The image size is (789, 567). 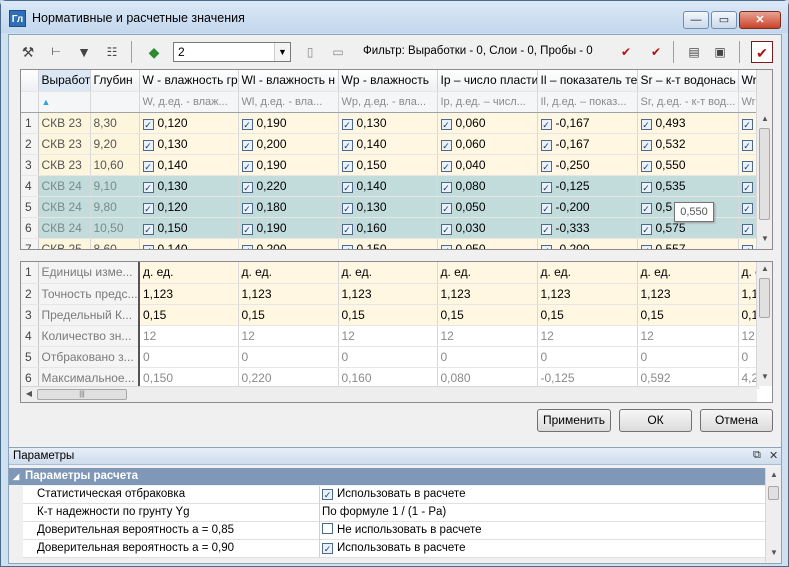 What do you see at coordinates (189, 243) in the screenshot?
I see `value-cell: ✓0,140` at bounding box center [189, 243].